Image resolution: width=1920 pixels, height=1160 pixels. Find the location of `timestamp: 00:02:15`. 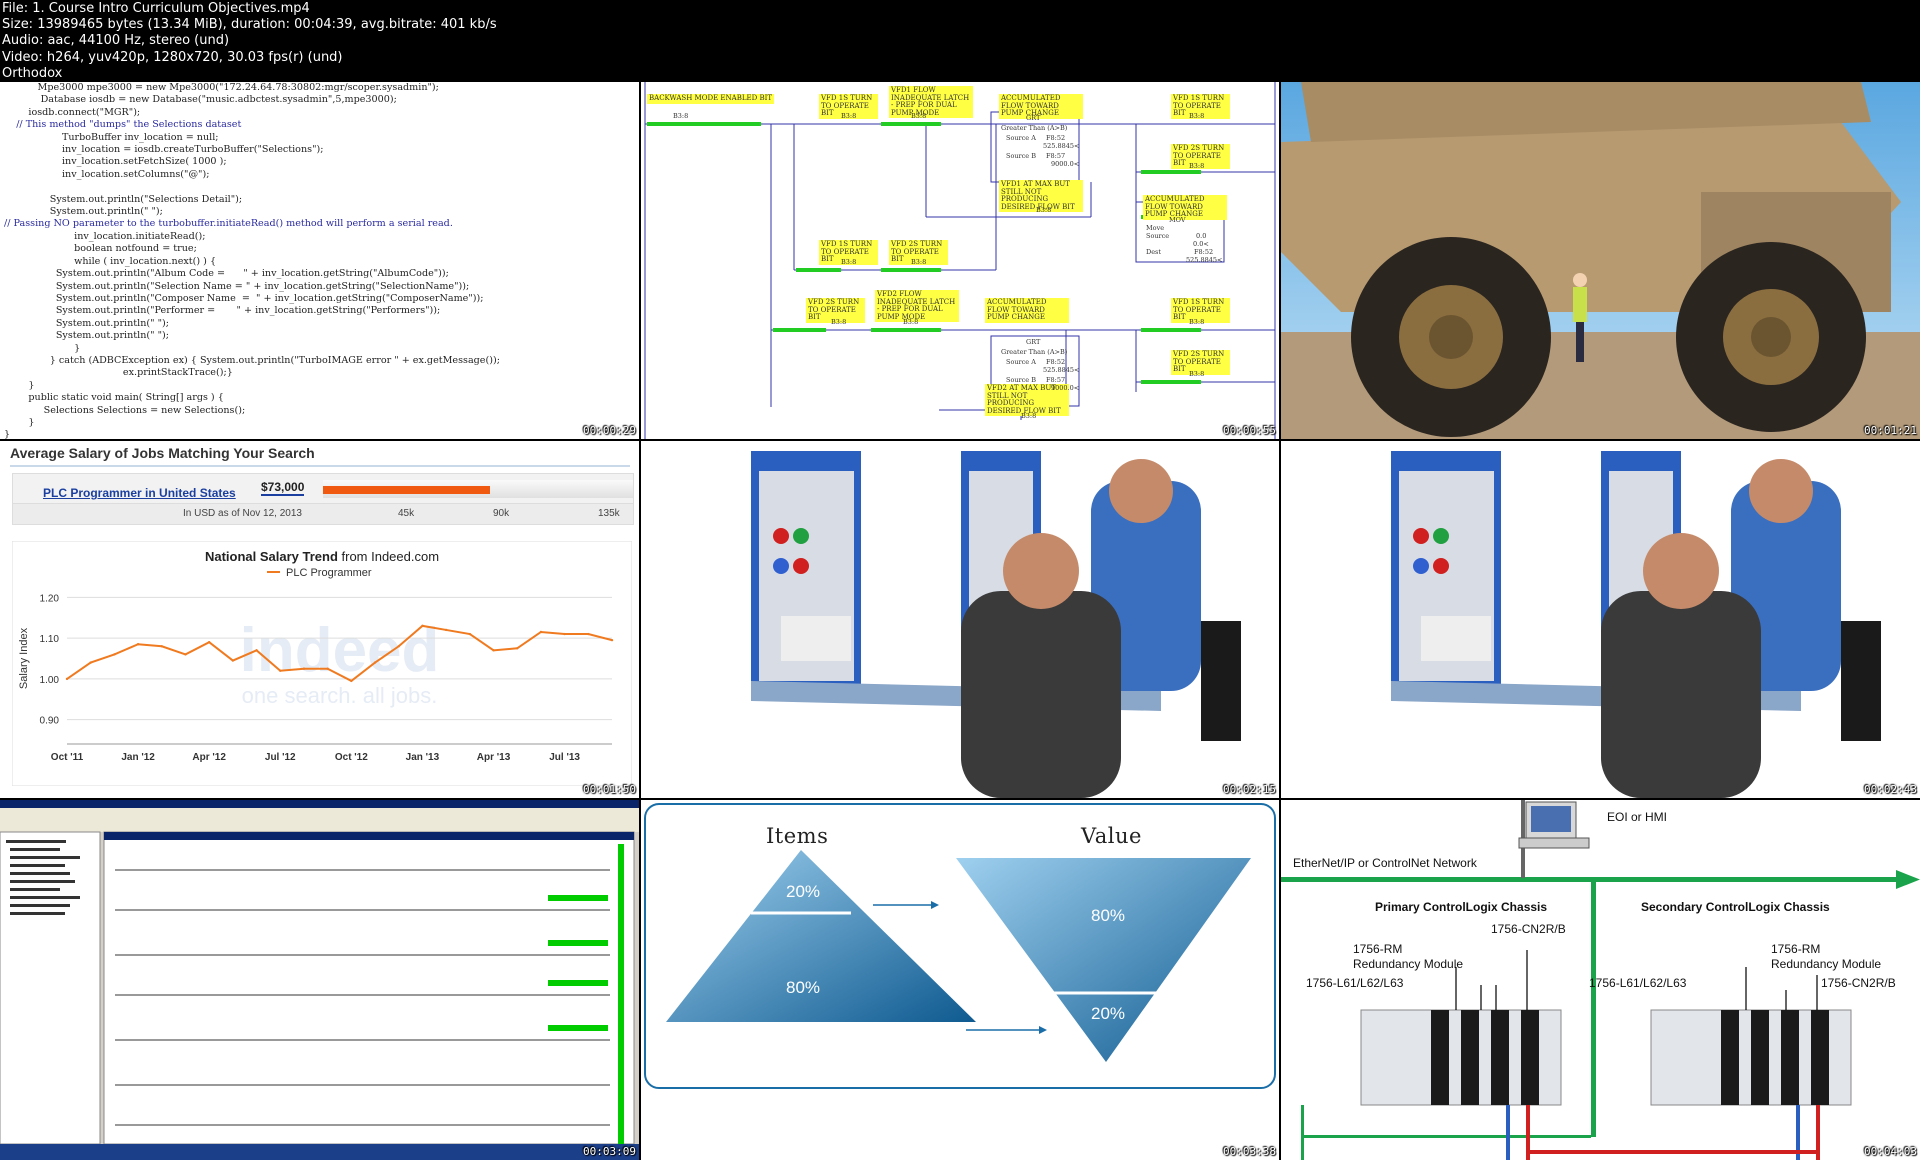

timestamp: 00:02:15 is located at coordinates (1249, 789).